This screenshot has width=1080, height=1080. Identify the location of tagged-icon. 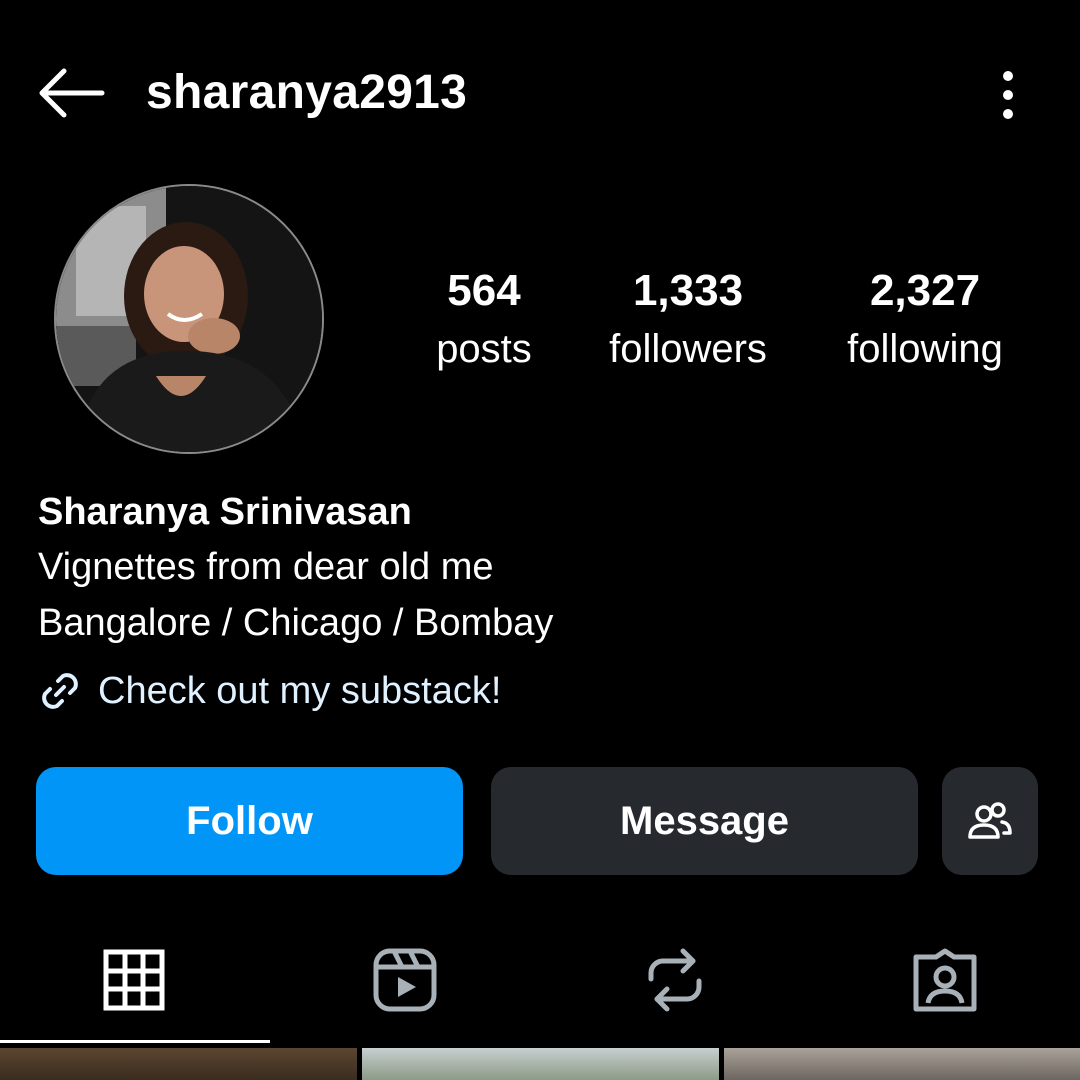
(945, 980).